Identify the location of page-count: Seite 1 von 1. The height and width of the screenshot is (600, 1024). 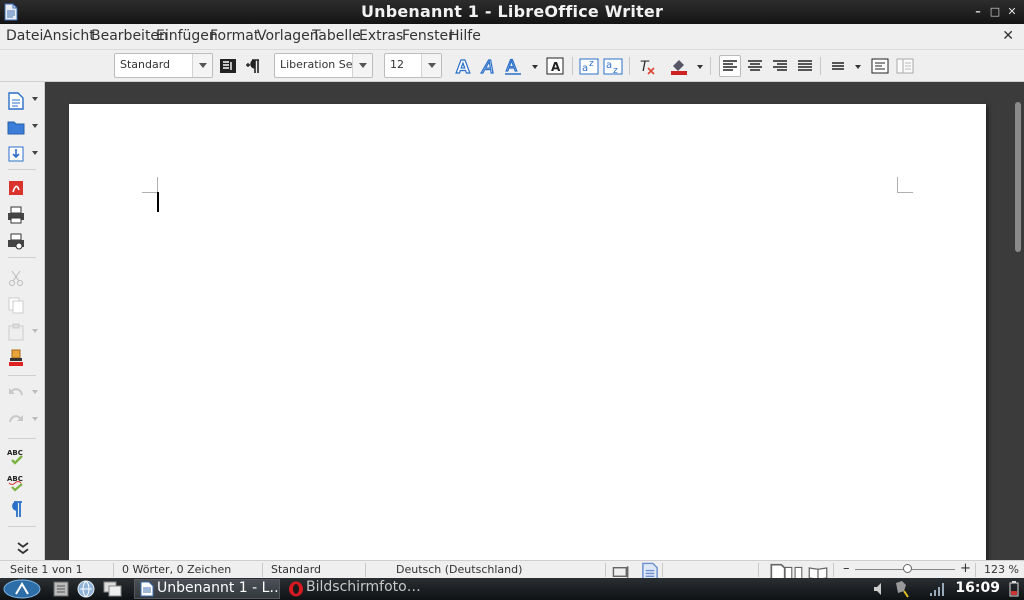
(46, 569).